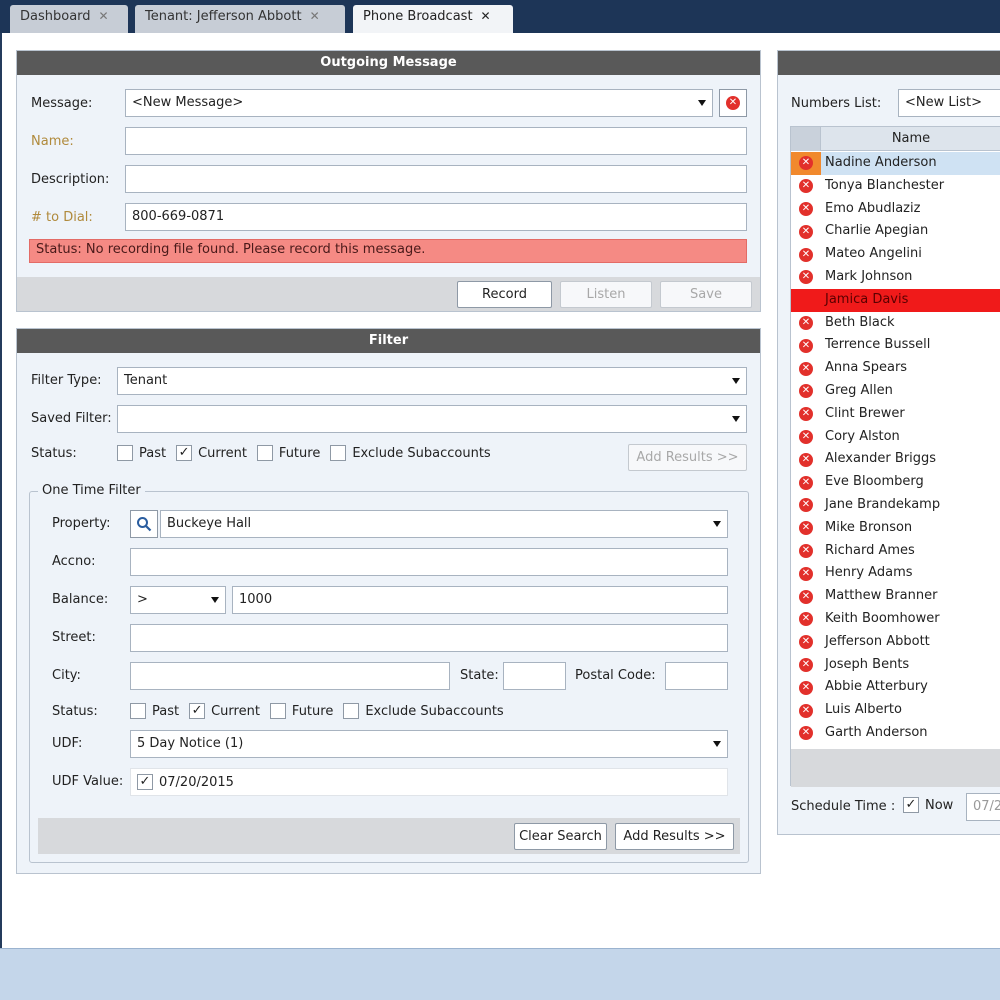 The width and height of the screenshot is (1000, 1000). Describe the element at coordinates (687, 457) in the screenshot. I see `add-results-button-top: Add Results >>` at that location.